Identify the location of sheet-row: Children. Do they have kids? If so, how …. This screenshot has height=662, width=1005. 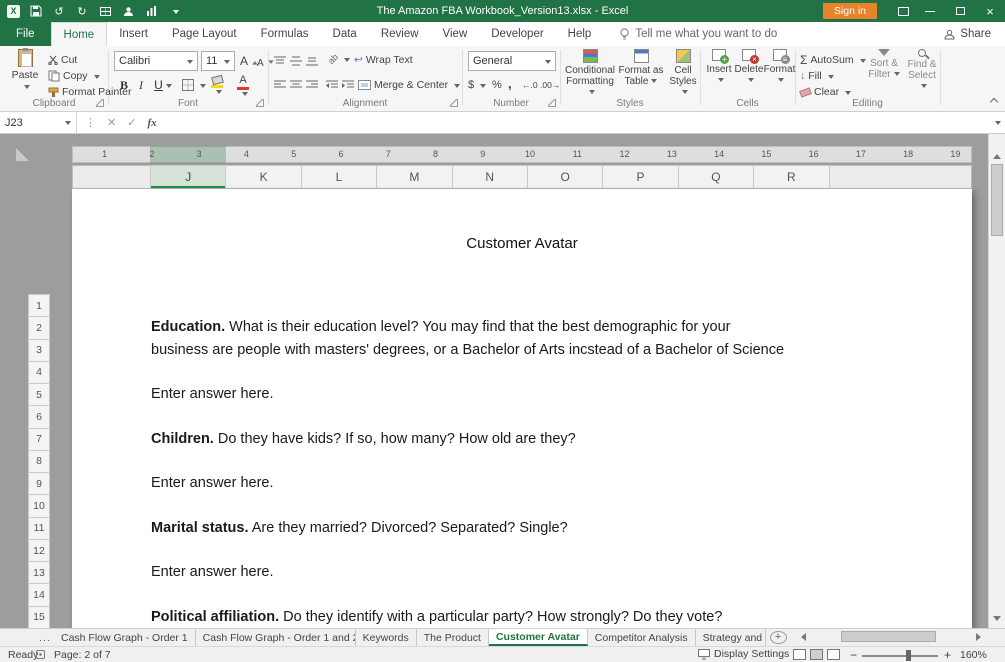
(467, 439).